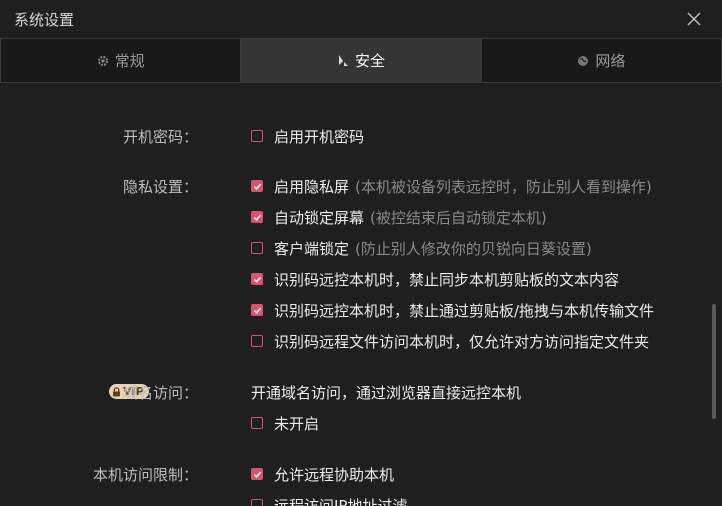 Image resolution: width=722 pixels, height=506 pixels. Describe the element at coordinates (160, 187) in the screenshot. I see `privacy-label: 隐私设置：` at that location.